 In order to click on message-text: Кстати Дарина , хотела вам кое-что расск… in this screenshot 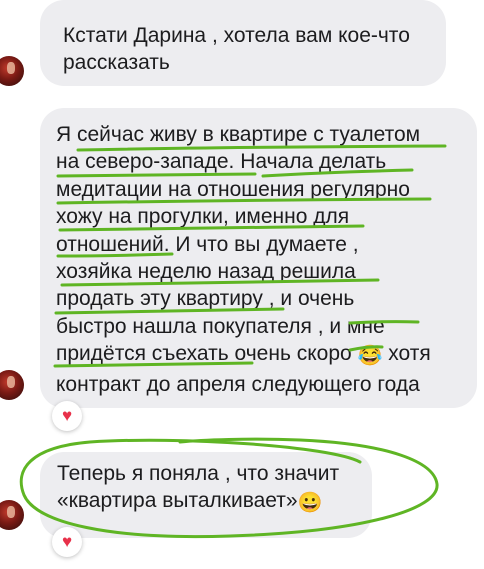, I will do `click(236, 49)`.